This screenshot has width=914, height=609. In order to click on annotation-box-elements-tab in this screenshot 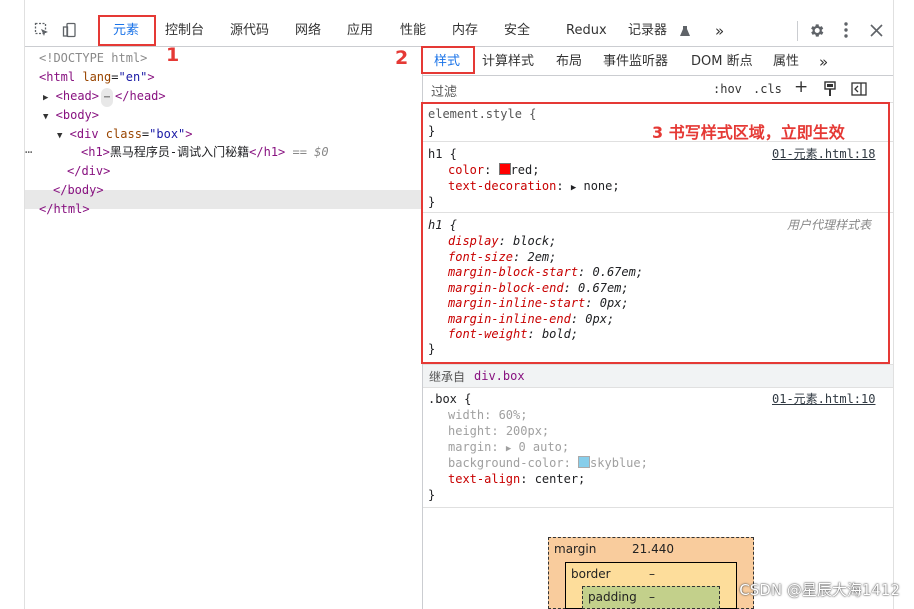, I will do `click(127, 30)`.